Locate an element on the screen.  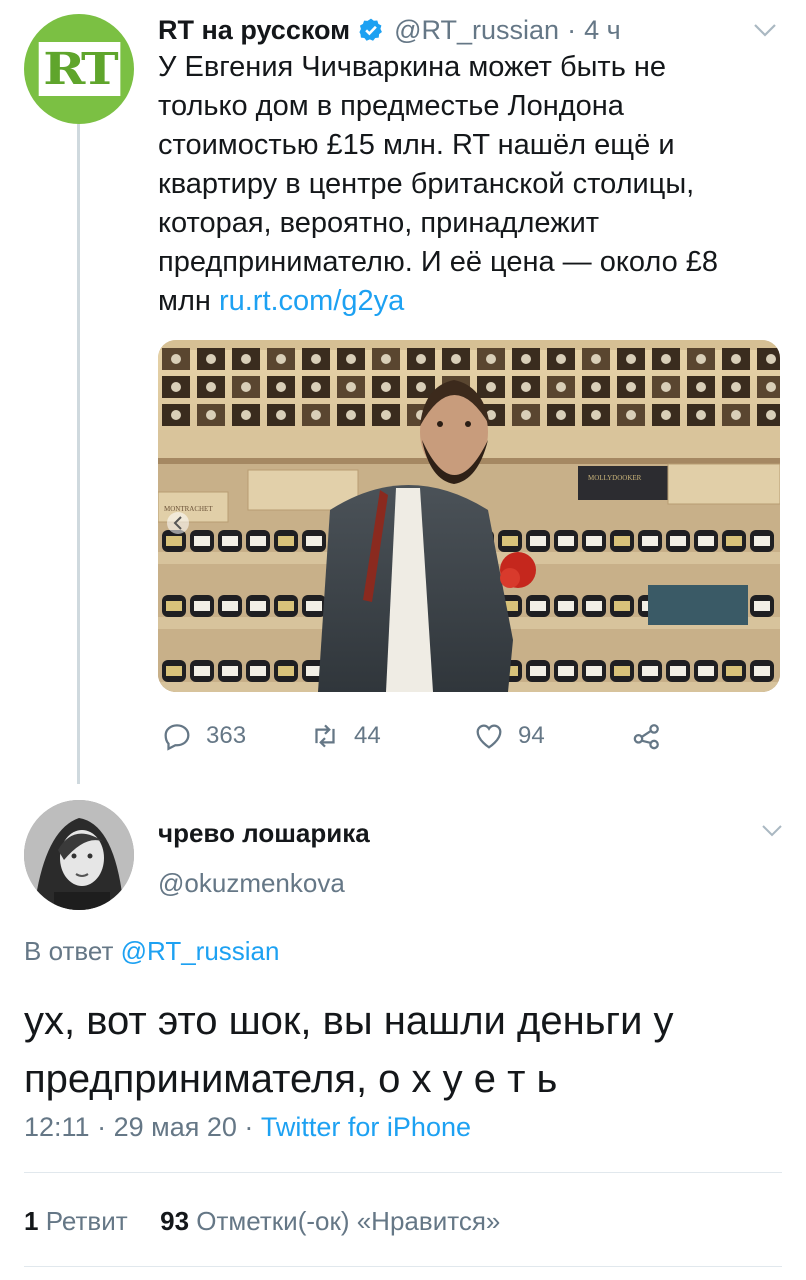
retweet-icon is located at coordinates (325, 736).